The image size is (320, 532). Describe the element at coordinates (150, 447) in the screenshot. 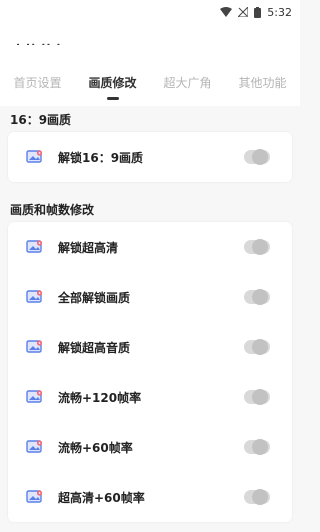

I see `setting-row: 流畅+60帧率` at that location.